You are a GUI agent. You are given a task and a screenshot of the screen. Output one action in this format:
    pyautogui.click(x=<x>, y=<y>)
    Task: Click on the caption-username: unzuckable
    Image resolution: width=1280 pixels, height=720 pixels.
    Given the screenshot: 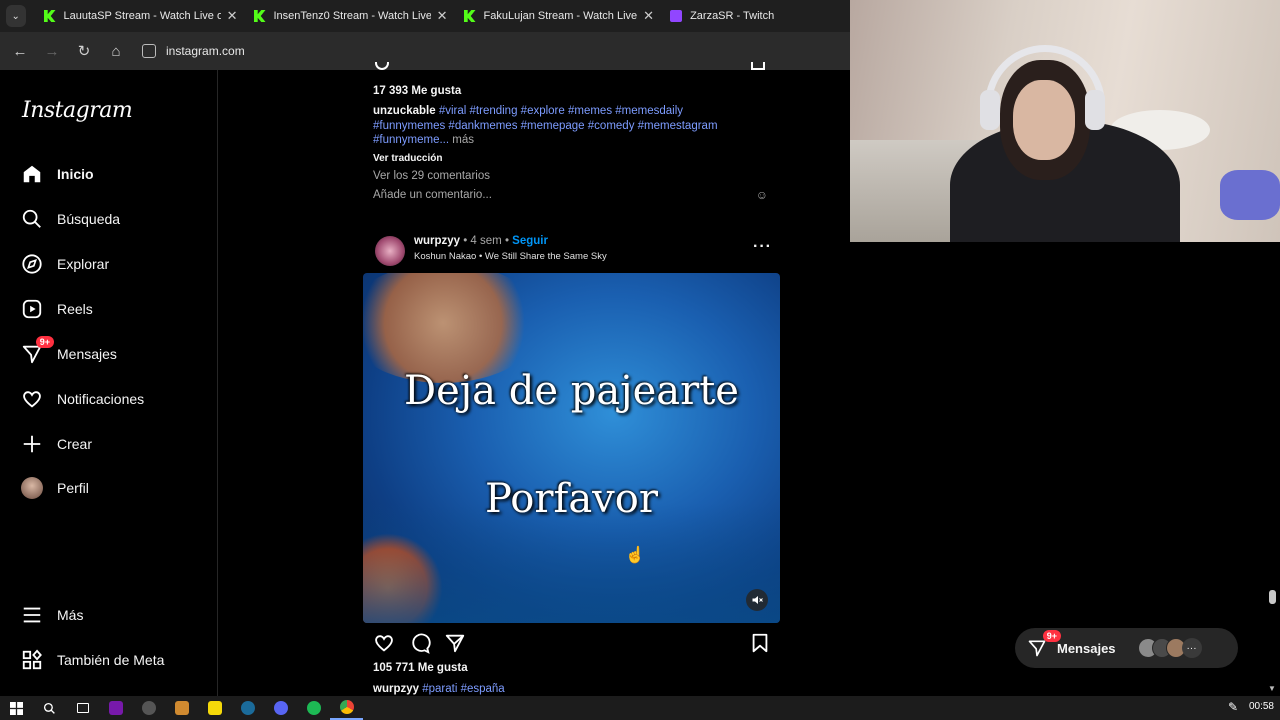 What is the action you would take?
    pyautogui.click(x=404, y=111)
    